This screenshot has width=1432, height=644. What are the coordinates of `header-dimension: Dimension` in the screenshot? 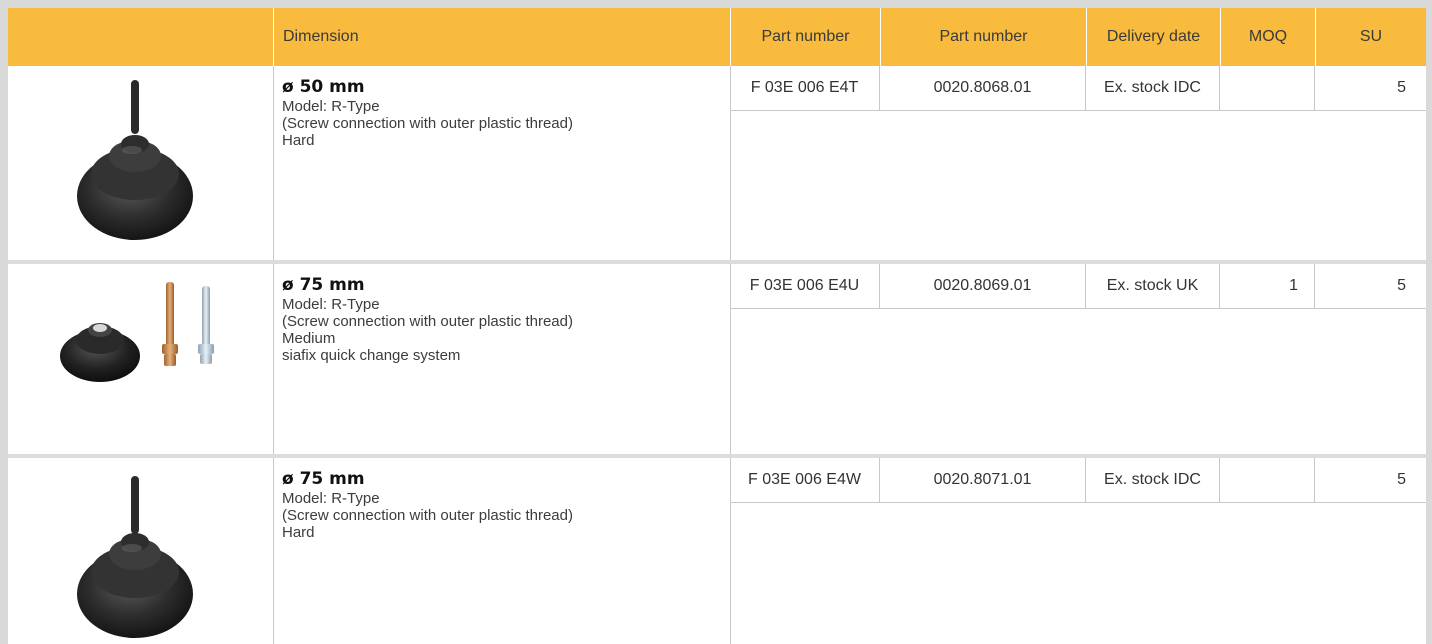 It's located at (501, 37).